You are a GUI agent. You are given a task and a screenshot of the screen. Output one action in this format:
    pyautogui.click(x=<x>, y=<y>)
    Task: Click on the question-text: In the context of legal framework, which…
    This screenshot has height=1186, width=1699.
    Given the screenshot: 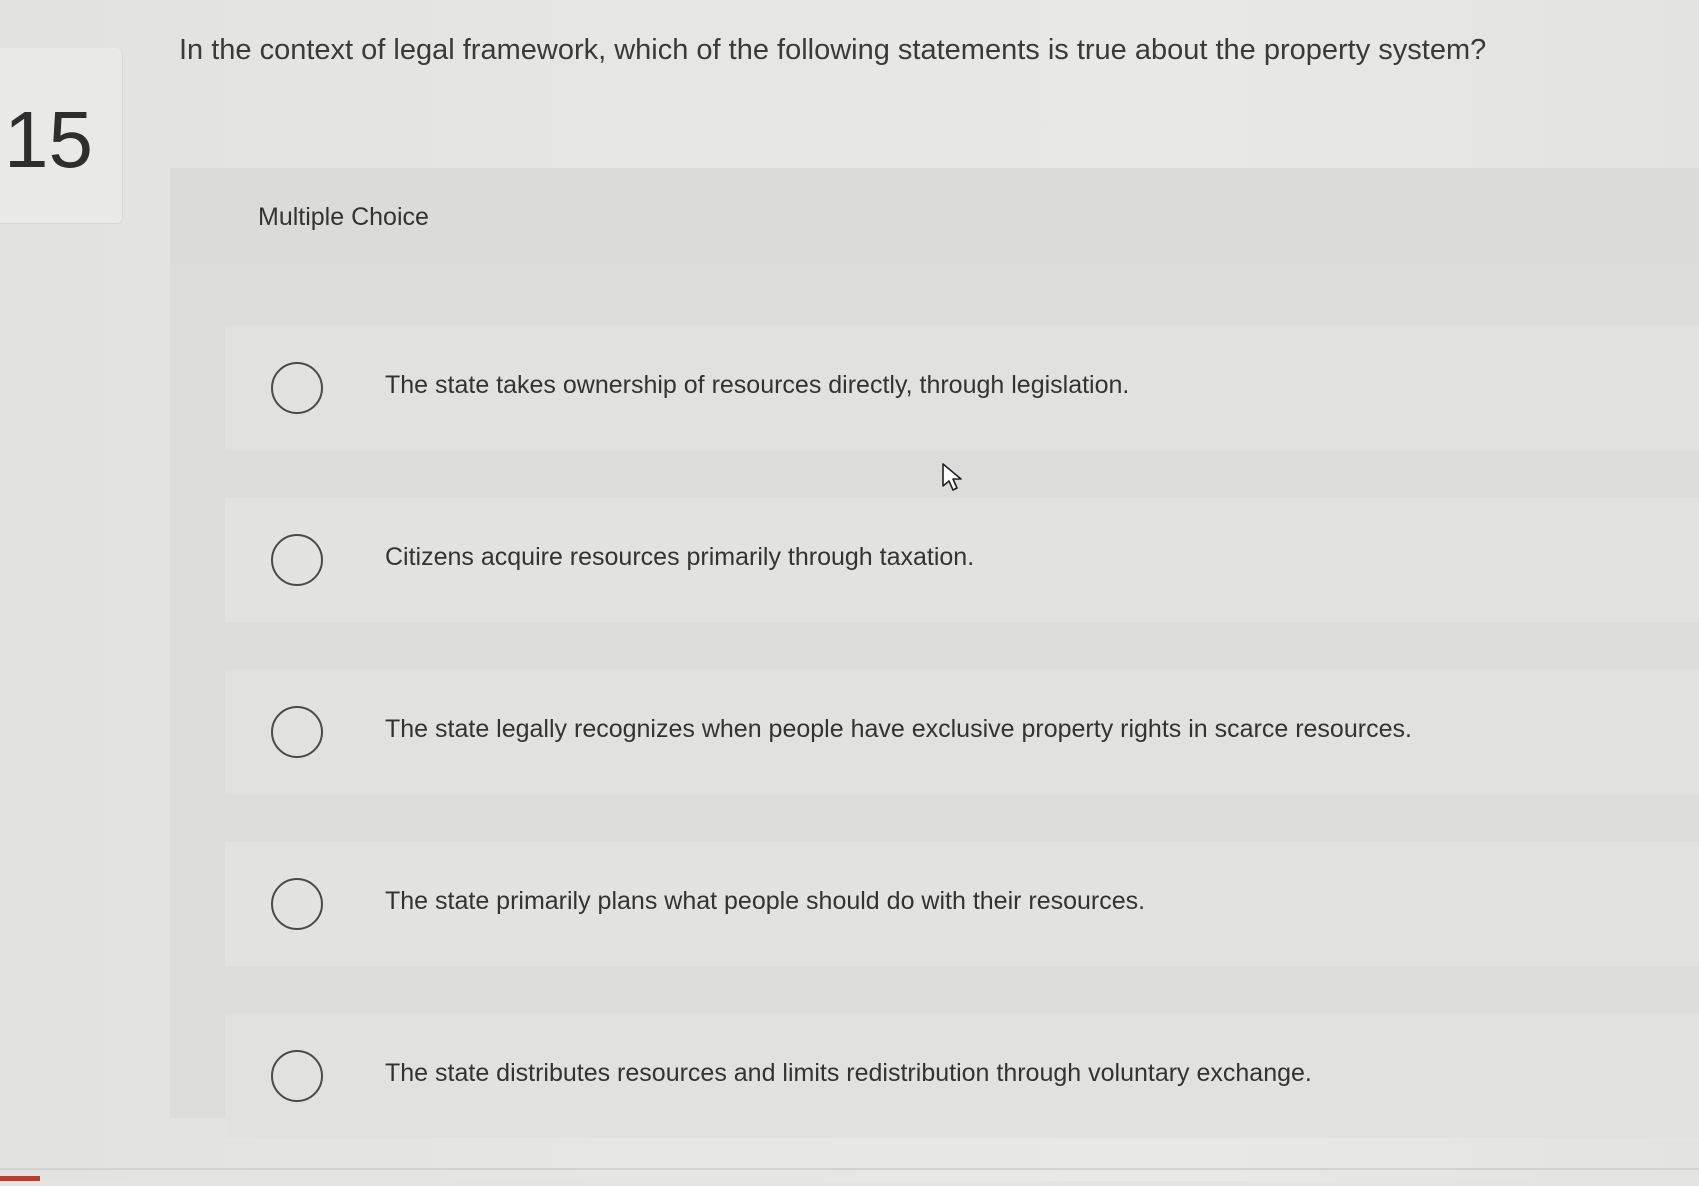 What is the action you would take?
    pyautogui.click(x=833, y=50)
    